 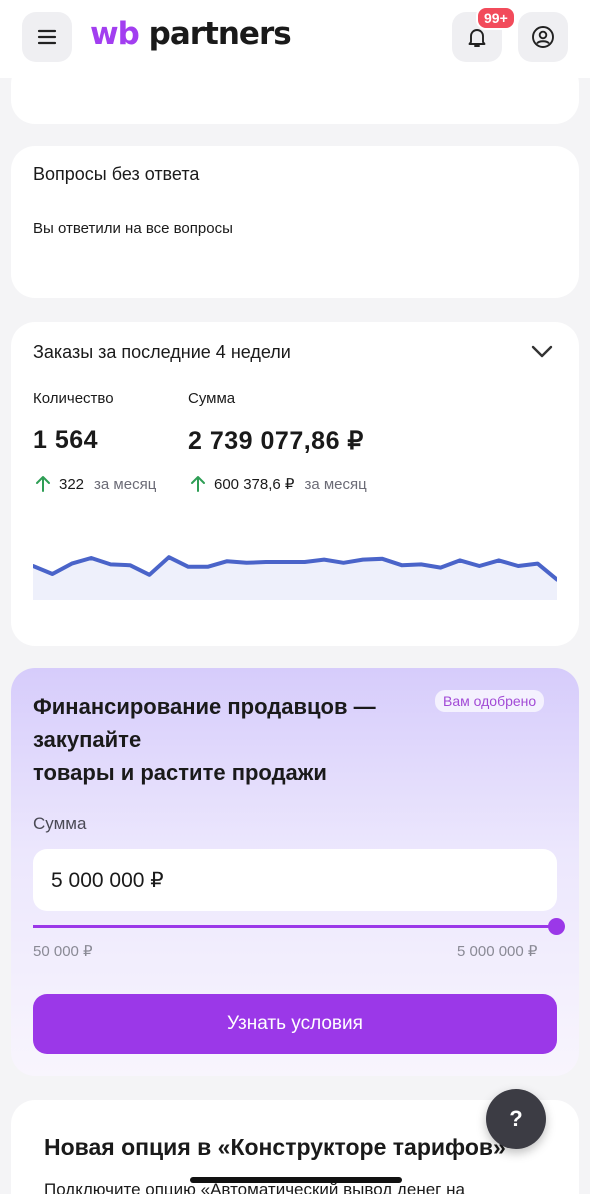 I want to click on financing-sum-label: Сумма, so click(x=60, y=823).